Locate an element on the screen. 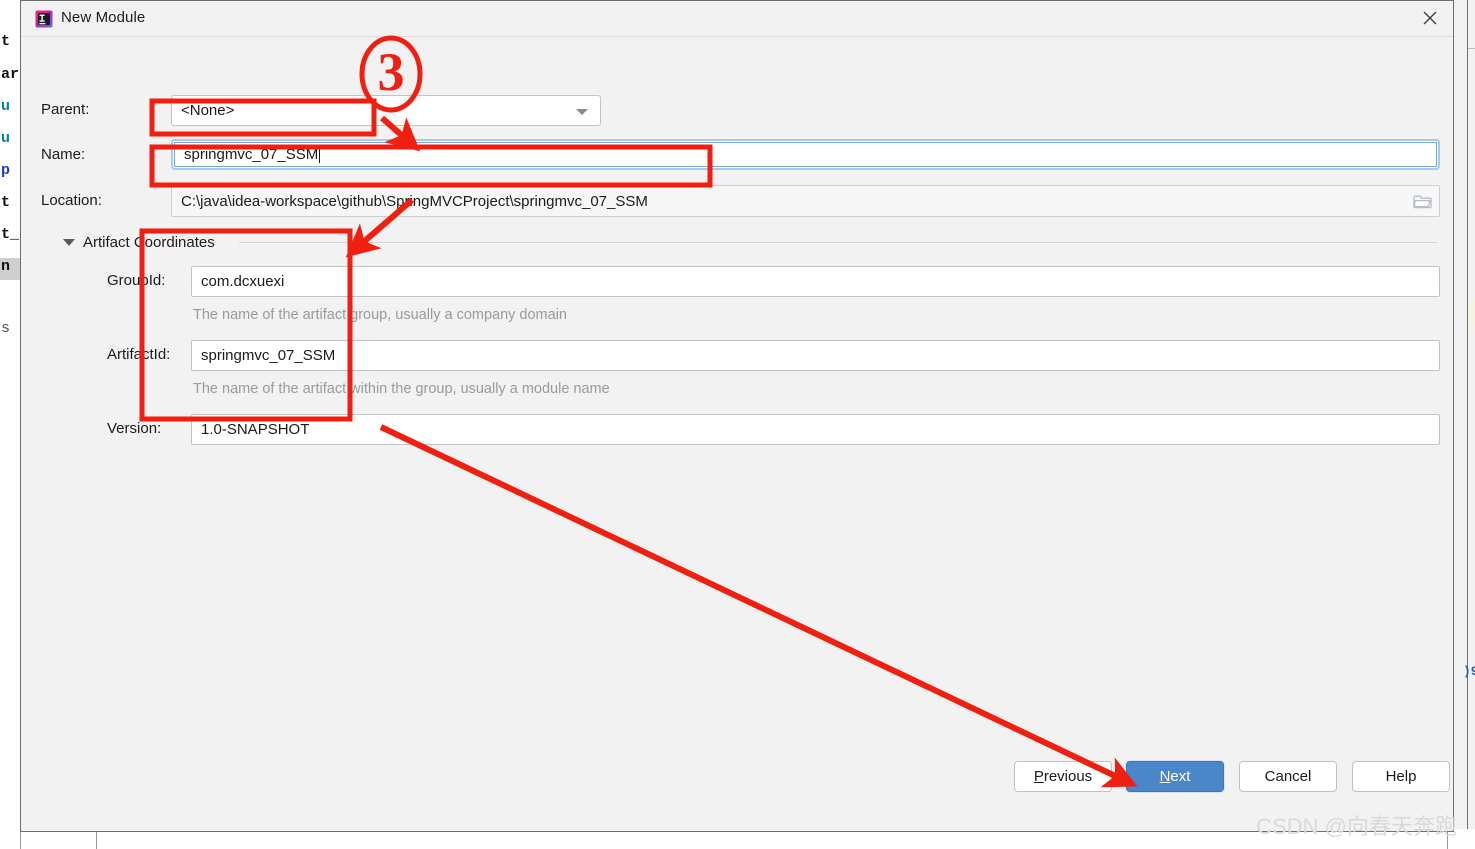 The width and height of the screenshot is (1475, 849). version-value: 1.0-SNAPSHOT is located at coordinates (255, 429).